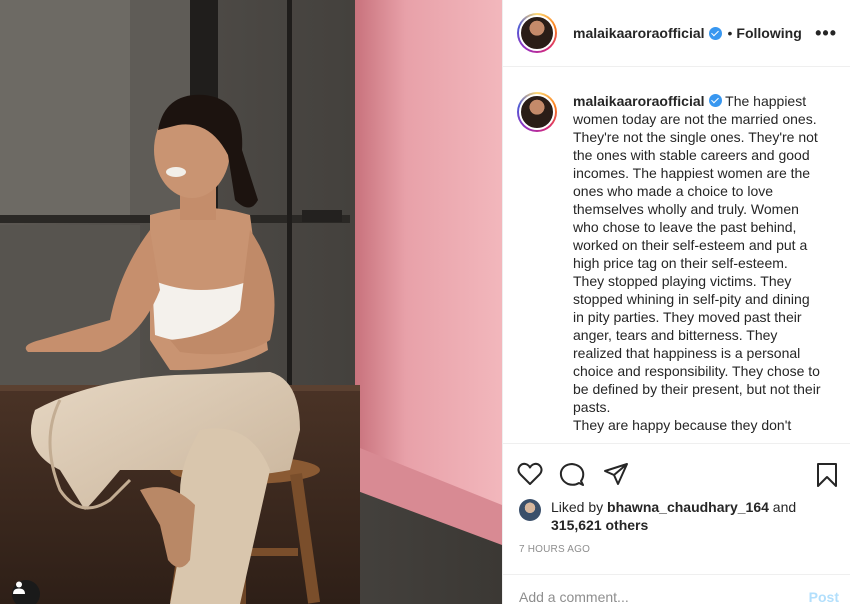 The height and width of the screenshot is (604, 850). Describe the element at coordinates (826, 33) in the screenshot. I see `more-options-icon: •••` at that location.